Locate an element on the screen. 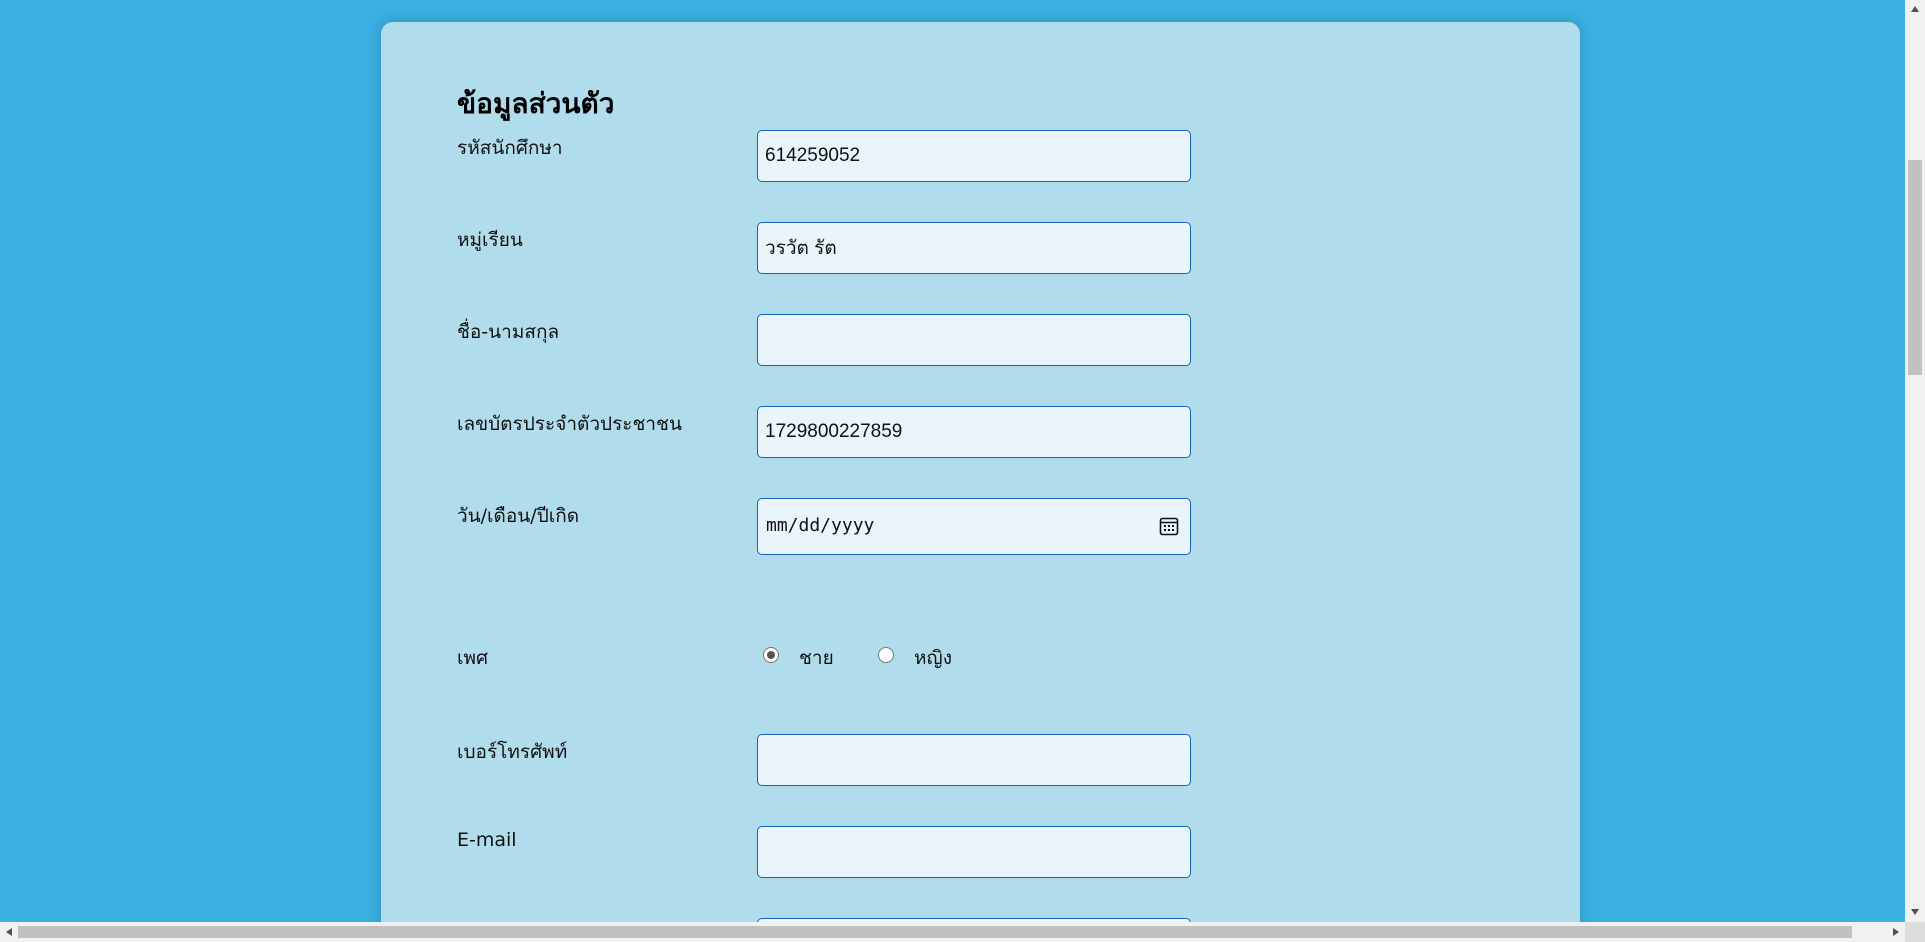 Image resolution: width=1925 pixels, height=942 pixels. birthdate-value: mm/dd/yyyy is located at coordinates (820, 525).